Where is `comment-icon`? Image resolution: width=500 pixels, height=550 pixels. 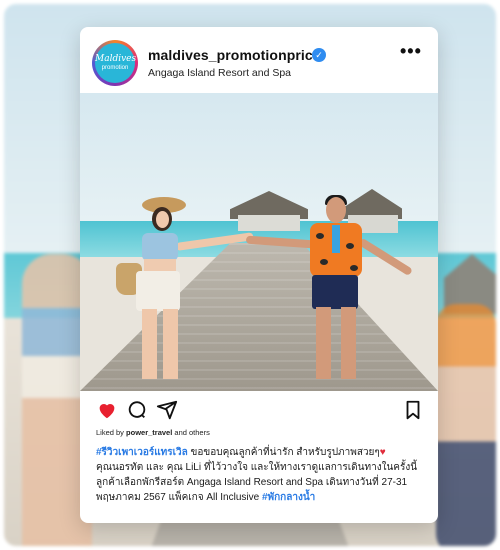
comment-icon is located at coordinates (137, 410).